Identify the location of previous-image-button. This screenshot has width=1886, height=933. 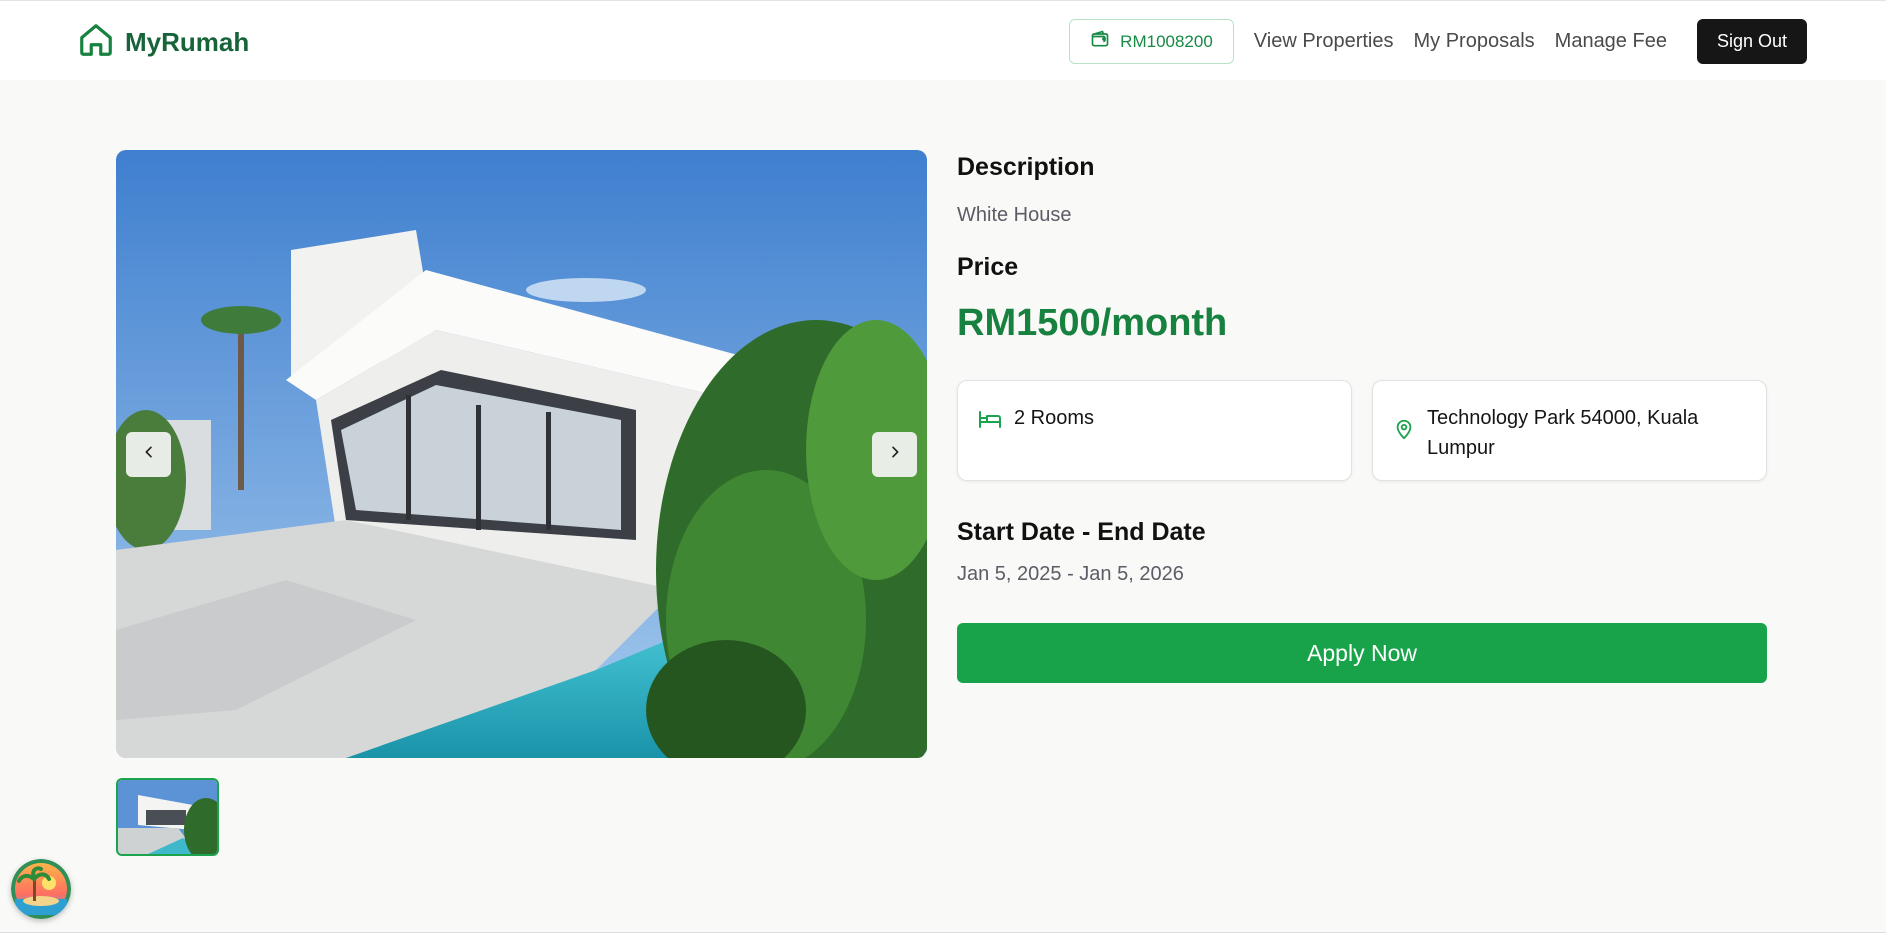
(148, 454).